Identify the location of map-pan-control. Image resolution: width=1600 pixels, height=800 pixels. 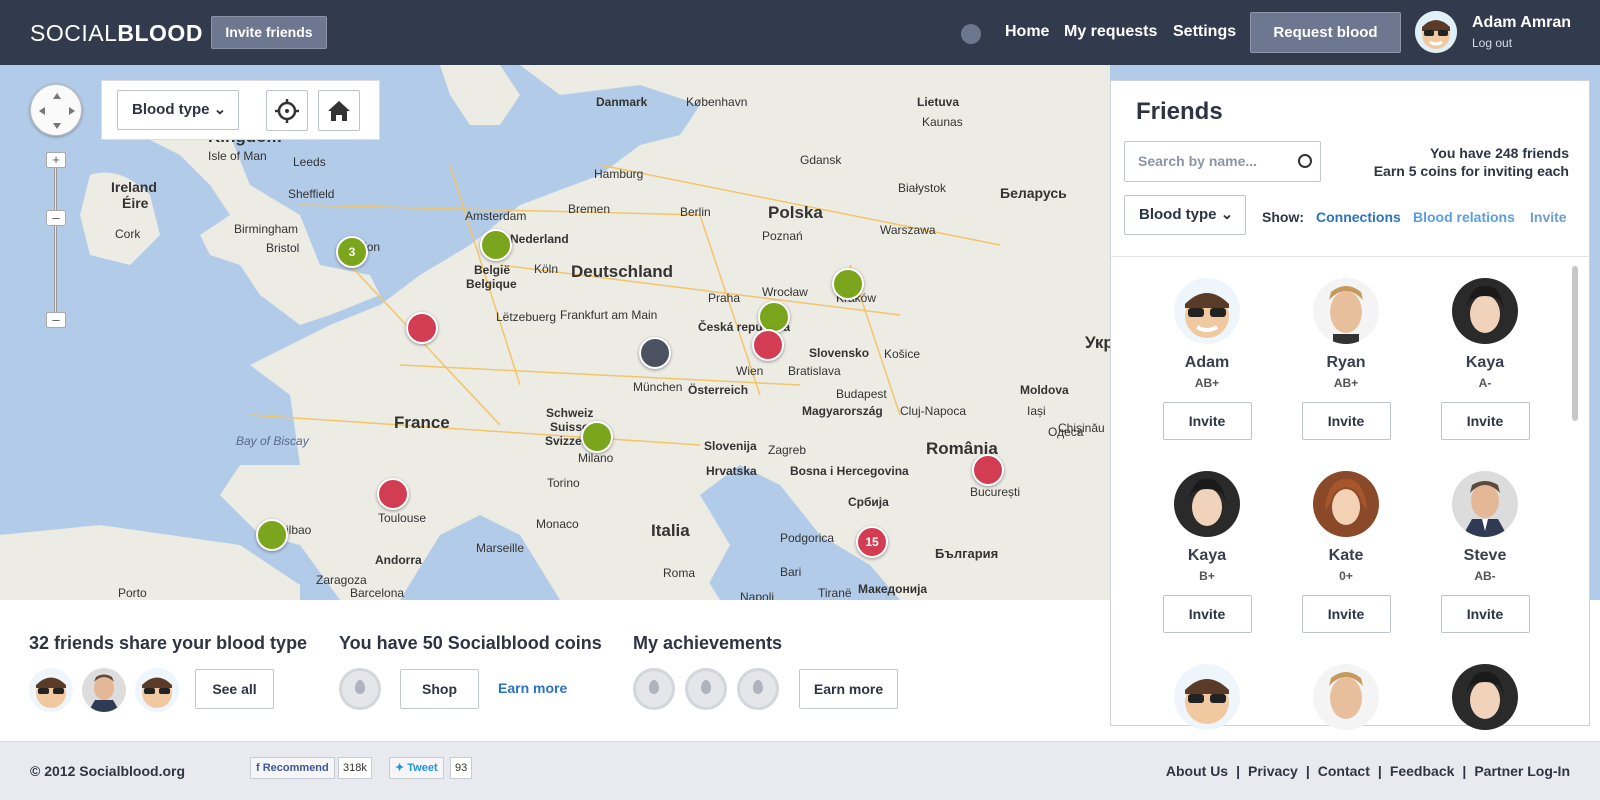
(56, 110).